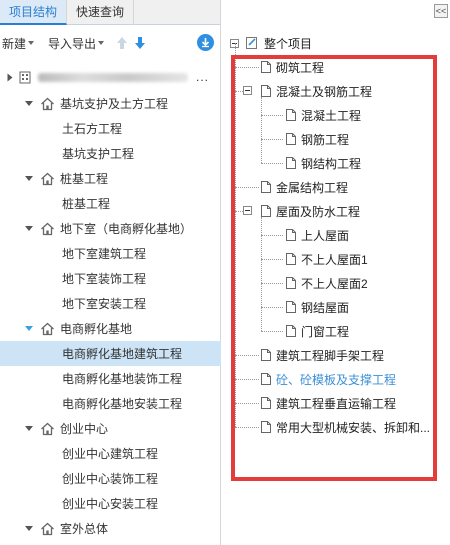 The height and width of the screenshot is (545, 450). Describe the element at coordinates (251, 43) in the screenshot. I see `edit-document-icon` at that location.